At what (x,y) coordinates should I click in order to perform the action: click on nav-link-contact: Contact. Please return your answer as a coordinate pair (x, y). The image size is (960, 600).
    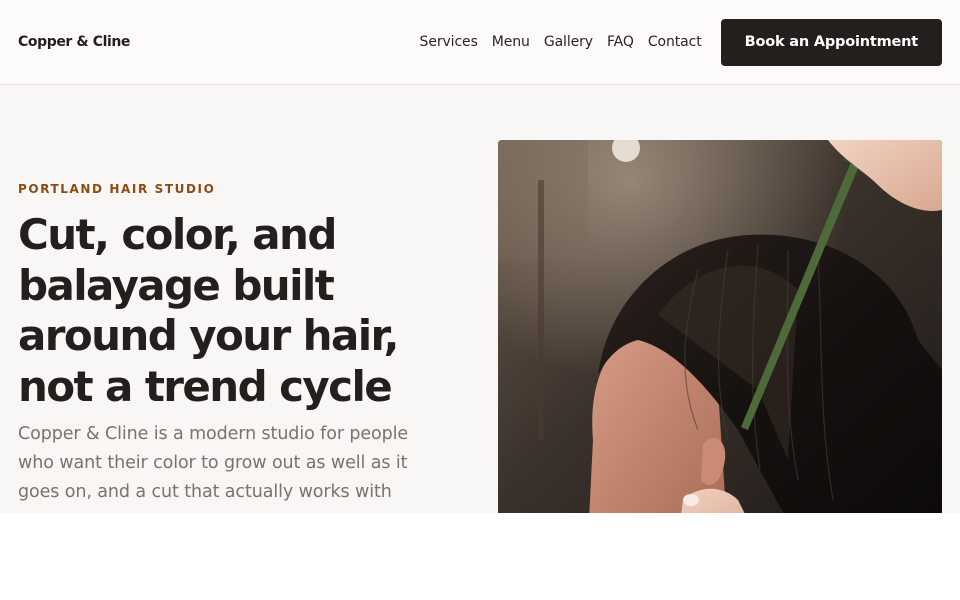
    Looking at the image, I should click on (675, 42).